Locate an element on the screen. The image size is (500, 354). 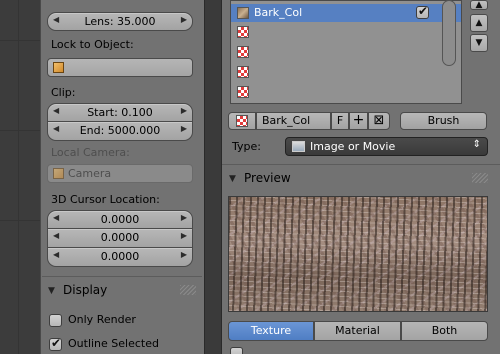
cursor-z-field: ◀ 0.0000 ▶ is located at coordinates (120, 257).